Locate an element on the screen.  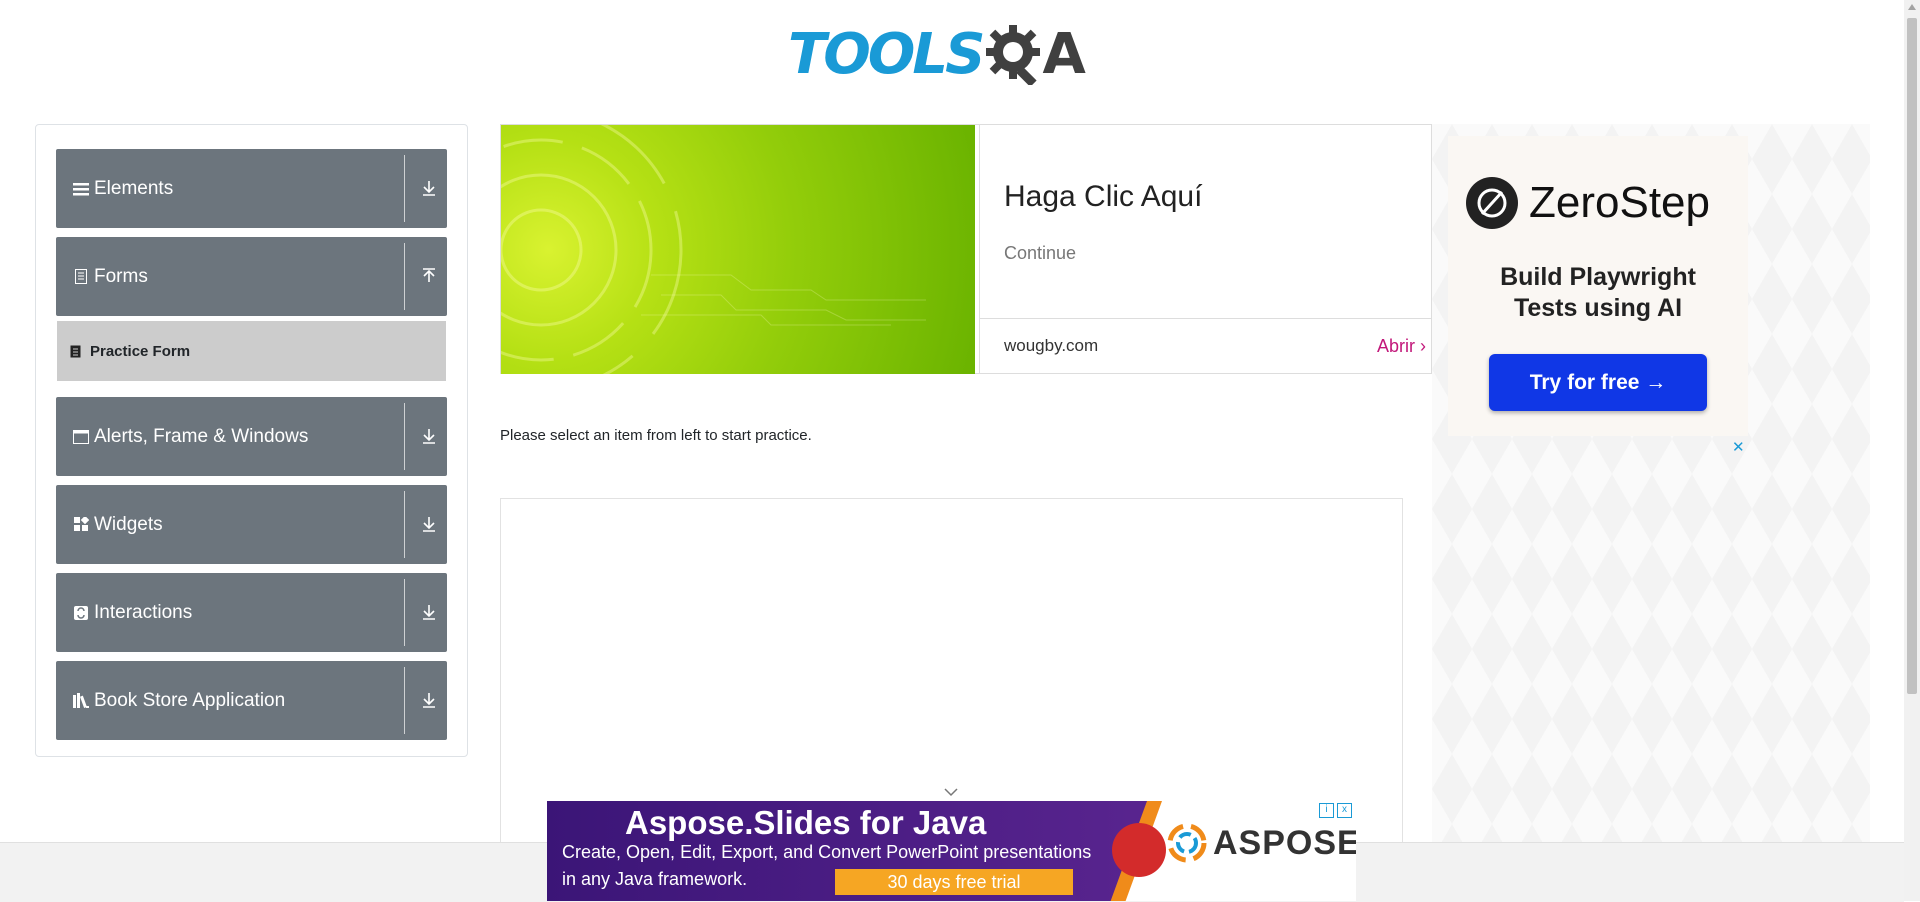
scrollbar-thumb is located at coordinates (1912, 356).